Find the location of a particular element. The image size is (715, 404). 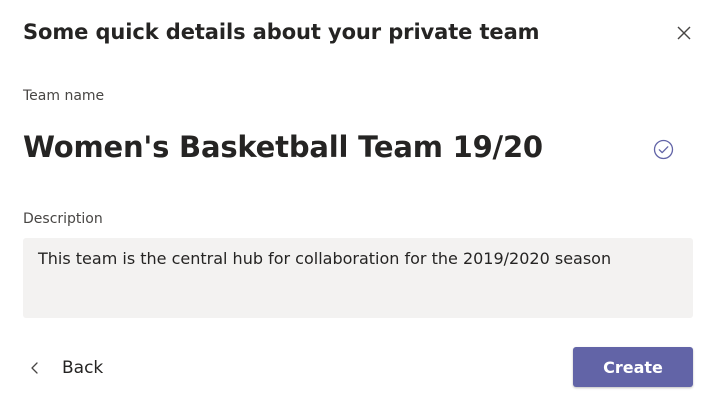

team-name-label: Team name is located at coordinates (64, 96).